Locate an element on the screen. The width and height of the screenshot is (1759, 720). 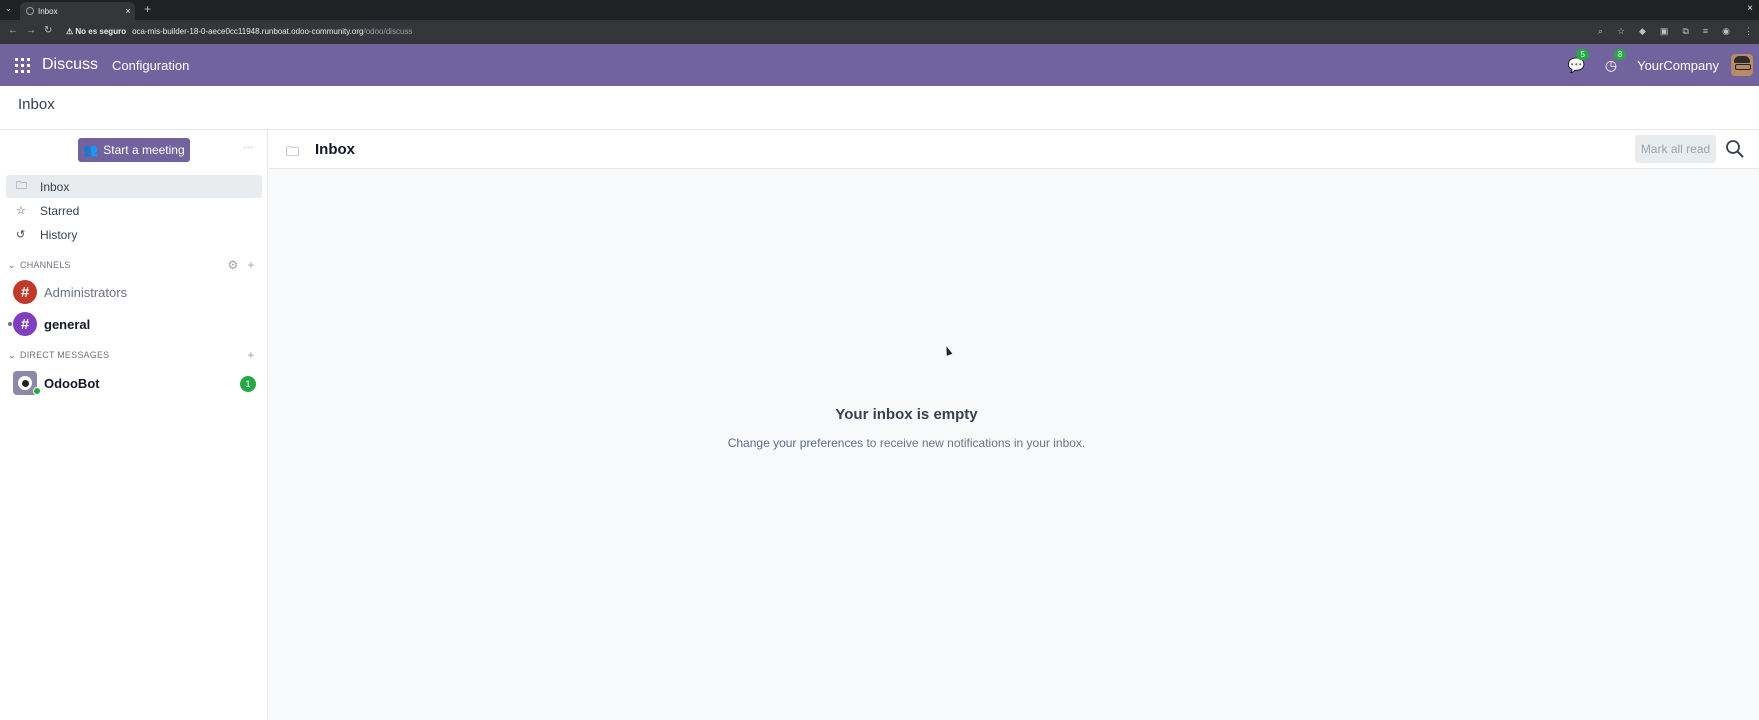
sidebar-item-inbox: 🗀 Inbox is located at coordinates (134, 186).